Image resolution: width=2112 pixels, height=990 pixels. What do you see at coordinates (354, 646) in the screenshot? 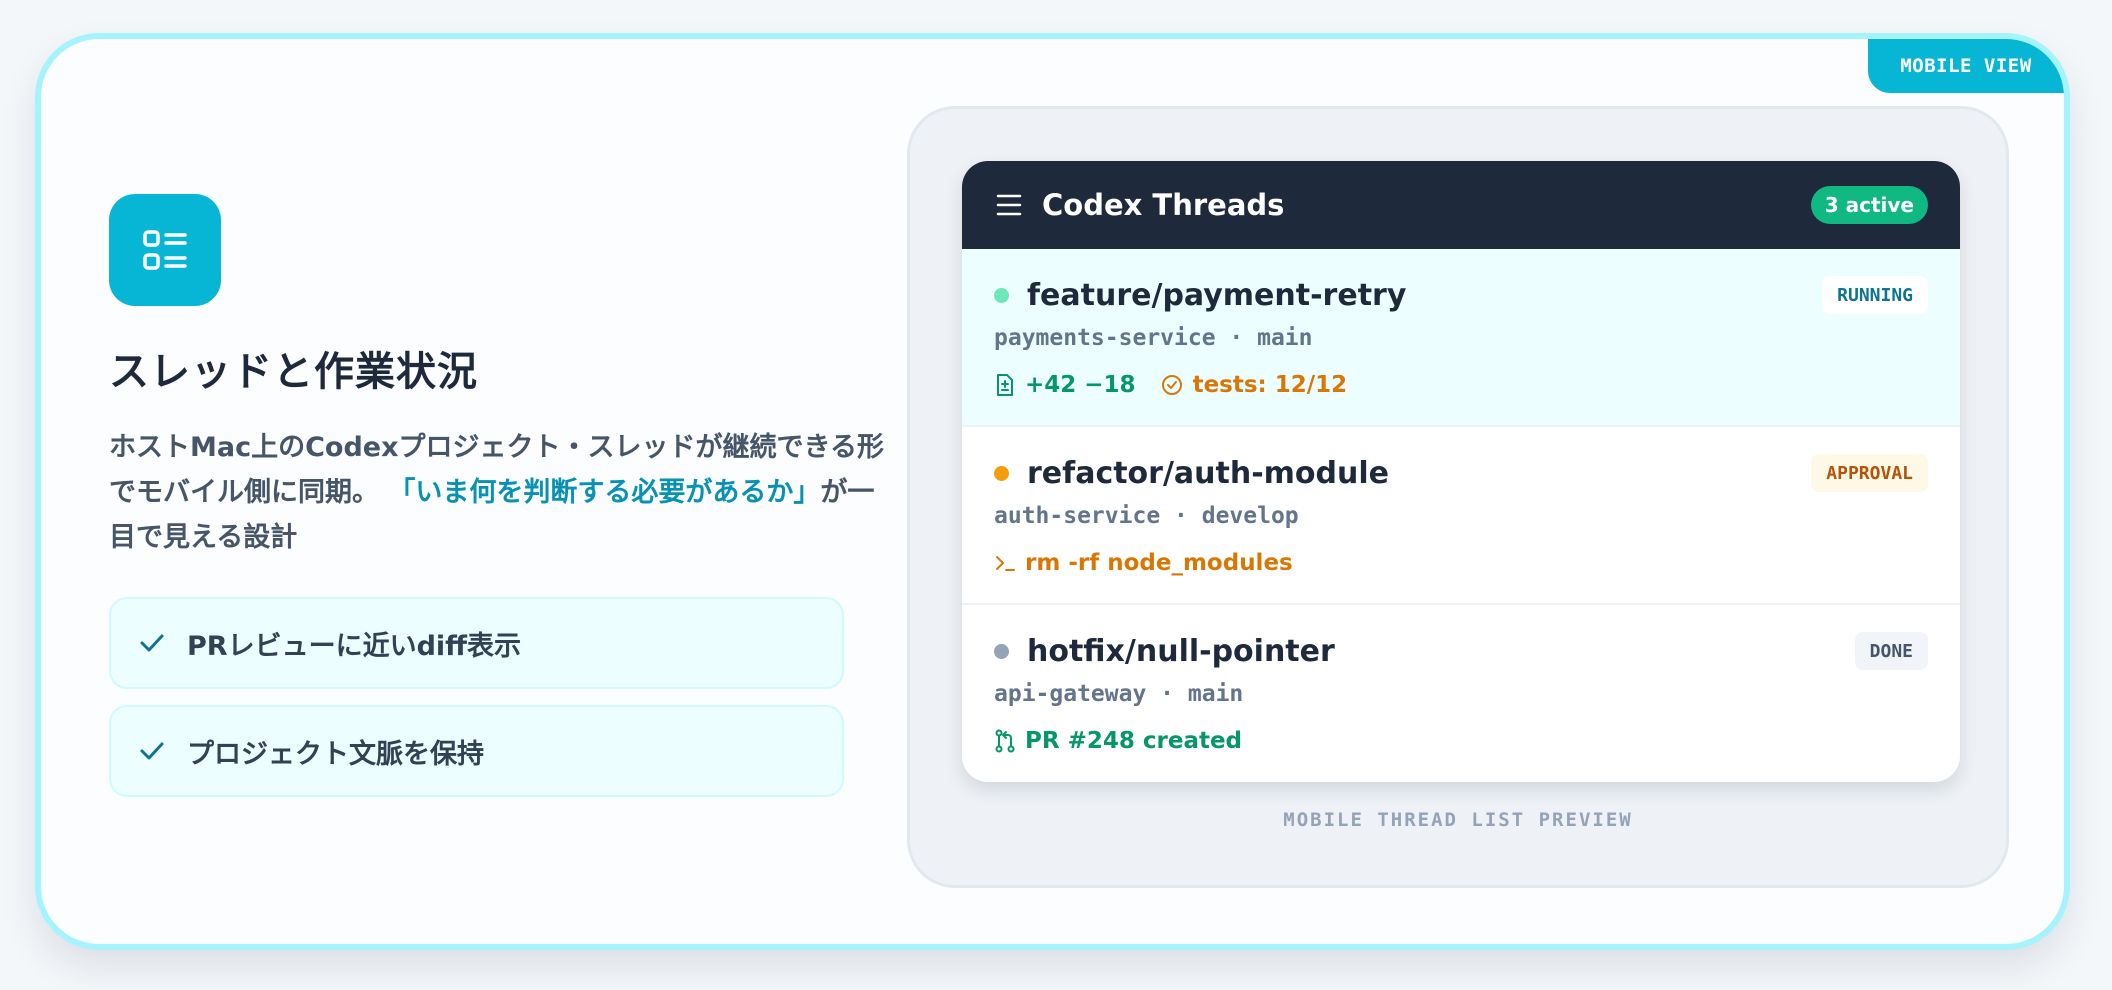
I see `checklist-label: PRレビューに近いdiff表示` at bounding box center [354, 646].